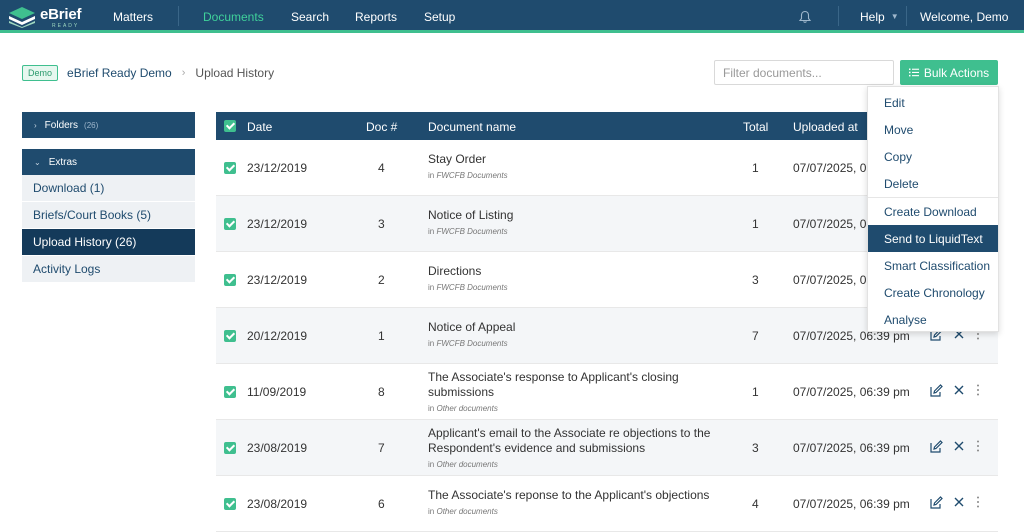 The width and height of the screenshot is (1024, 532). Describe the element at coordinates (230, 126) in the screenshot. I see `select-all-checkbox` at that location.